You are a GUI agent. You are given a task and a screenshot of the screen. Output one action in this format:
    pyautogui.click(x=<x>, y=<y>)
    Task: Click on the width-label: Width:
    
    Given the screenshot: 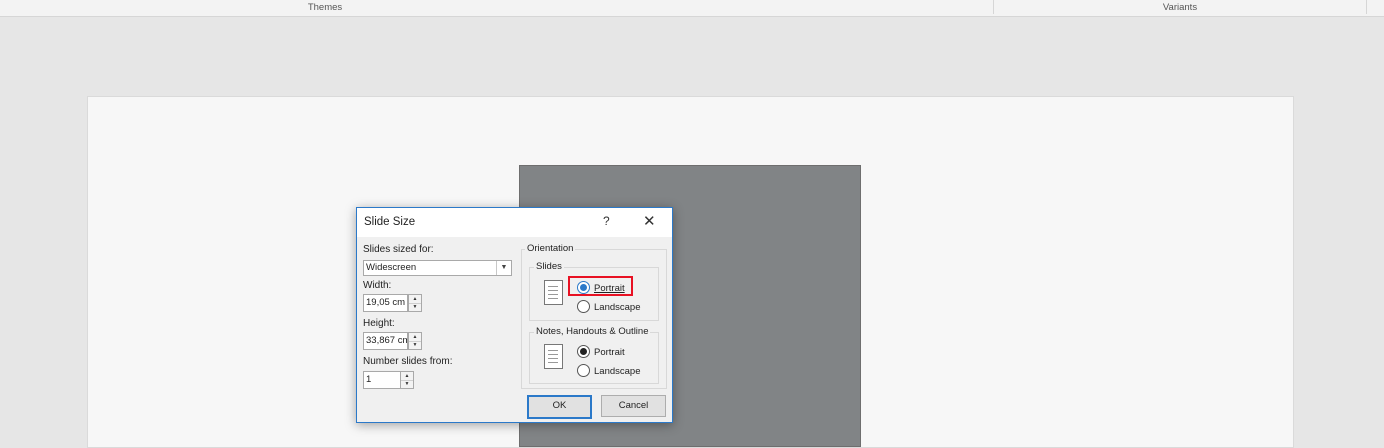 What is the action you would take?
    pyautogui.click(x=377, y=285)
    